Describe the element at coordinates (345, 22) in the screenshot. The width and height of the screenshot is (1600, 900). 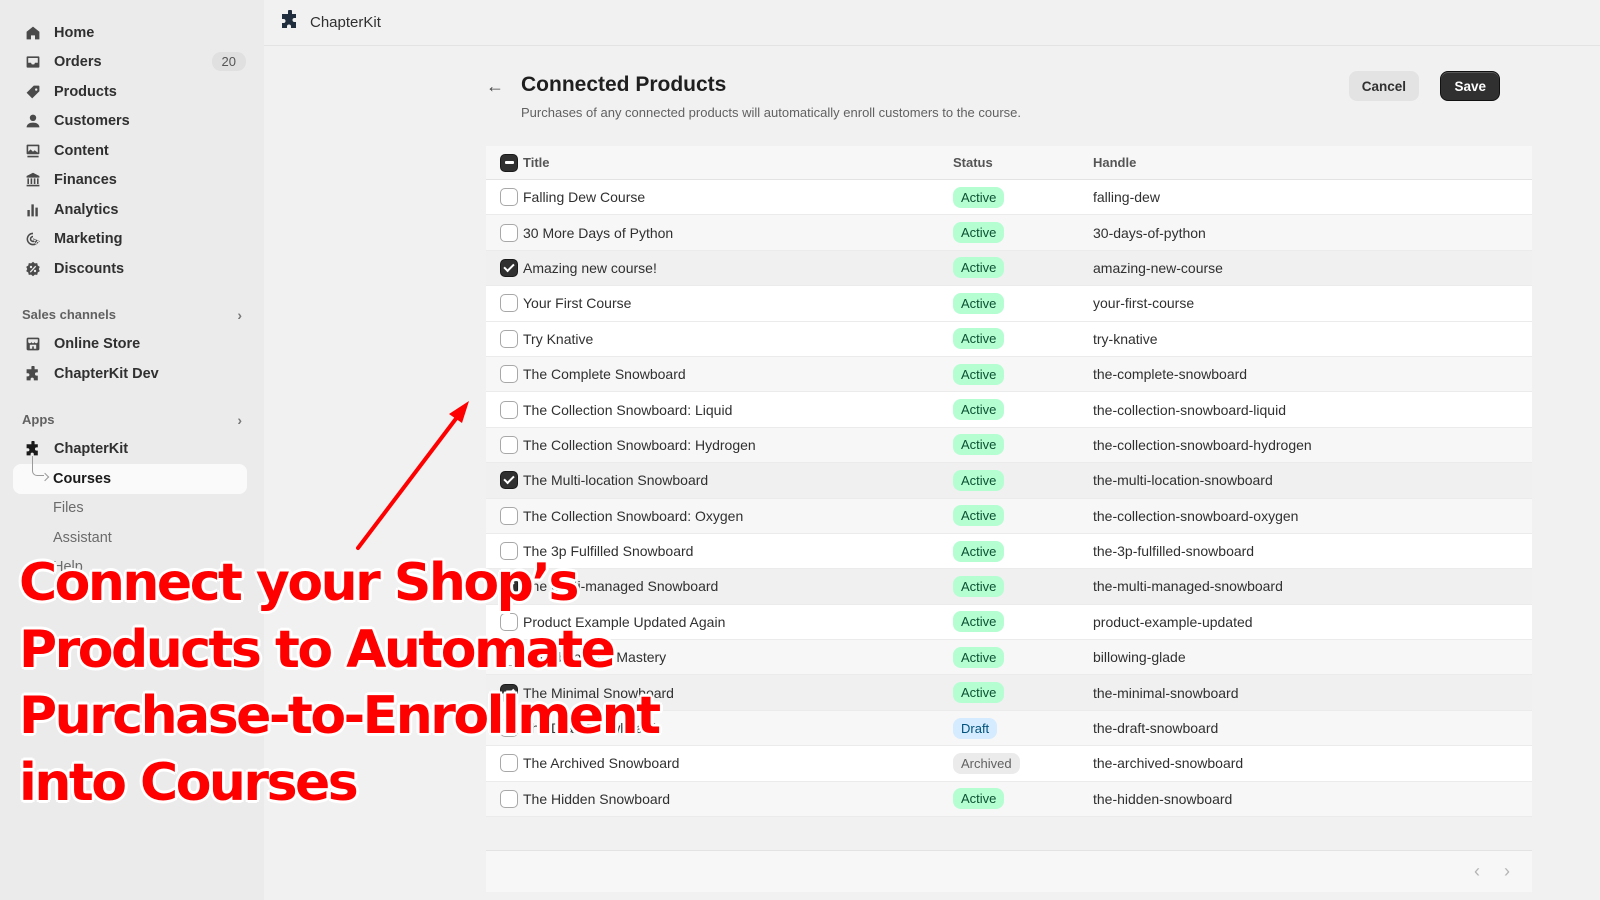
I see `app-name: ChapterKit` at that location.